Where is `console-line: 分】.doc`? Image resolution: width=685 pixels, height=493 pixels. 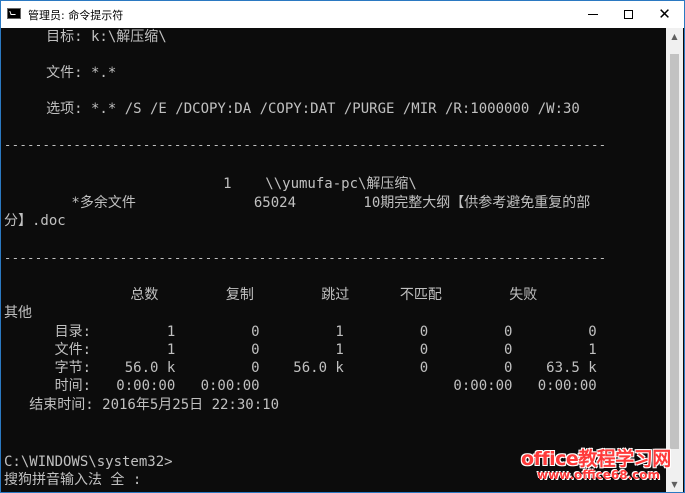 console-line: 分】.doc is located at coordinates (35, 221).